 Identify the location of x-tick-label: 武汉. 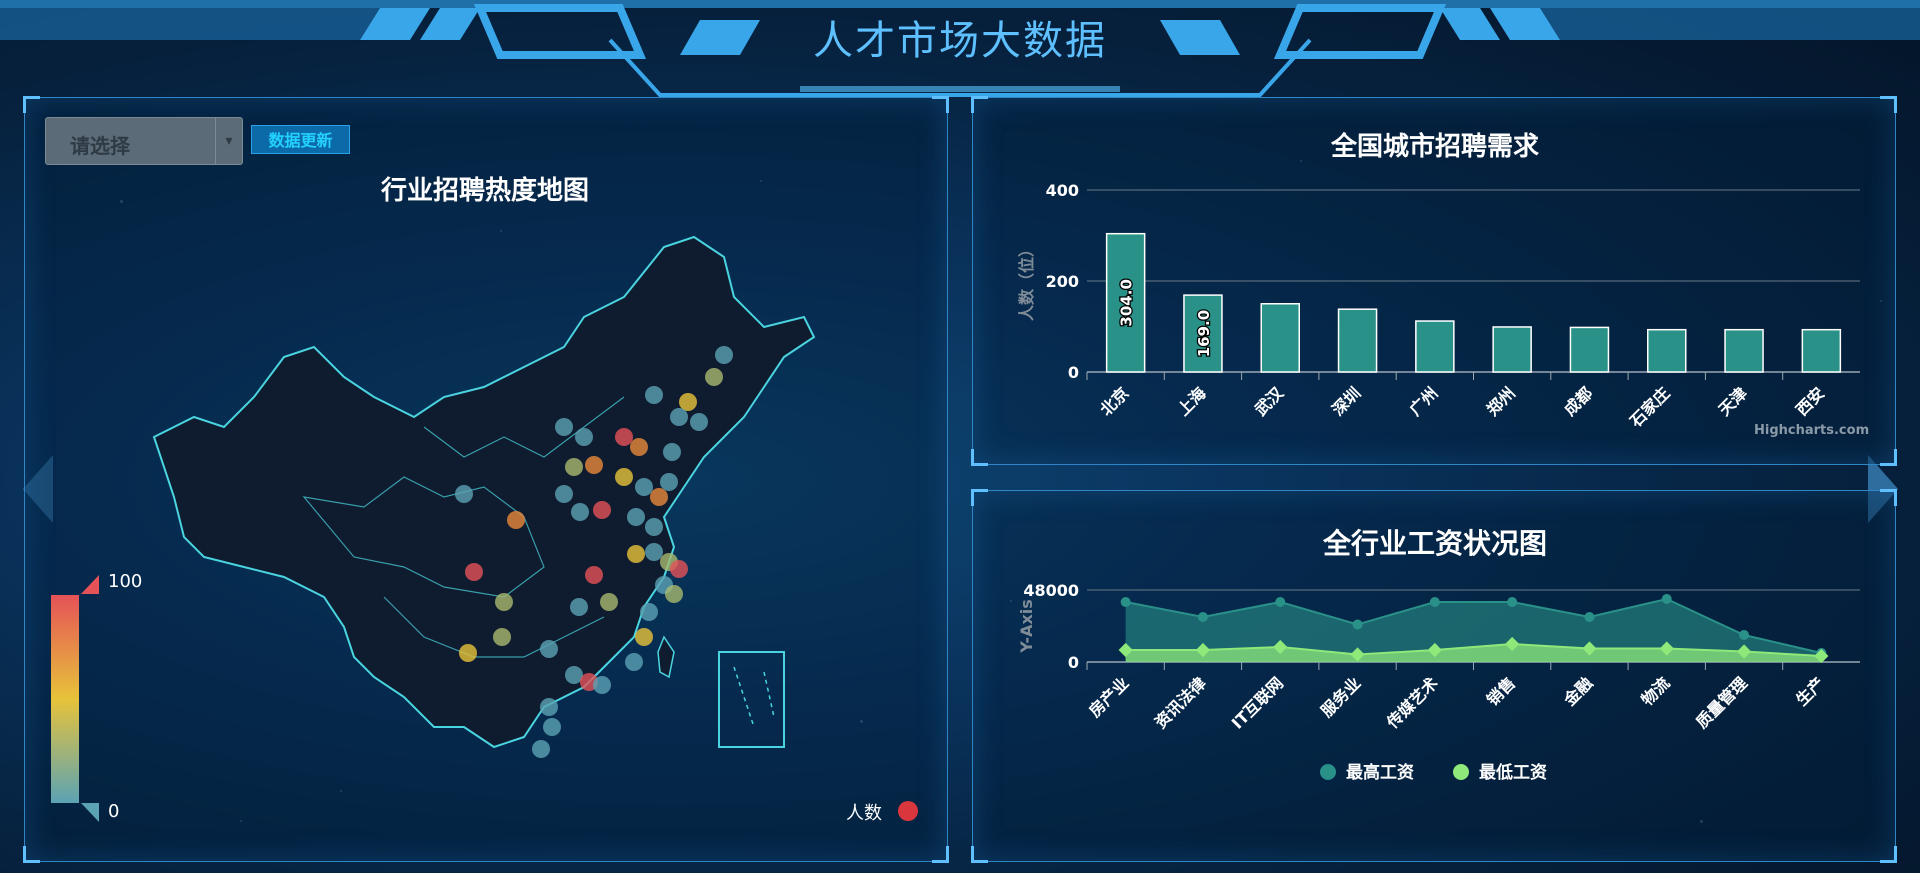
(1269, 401).